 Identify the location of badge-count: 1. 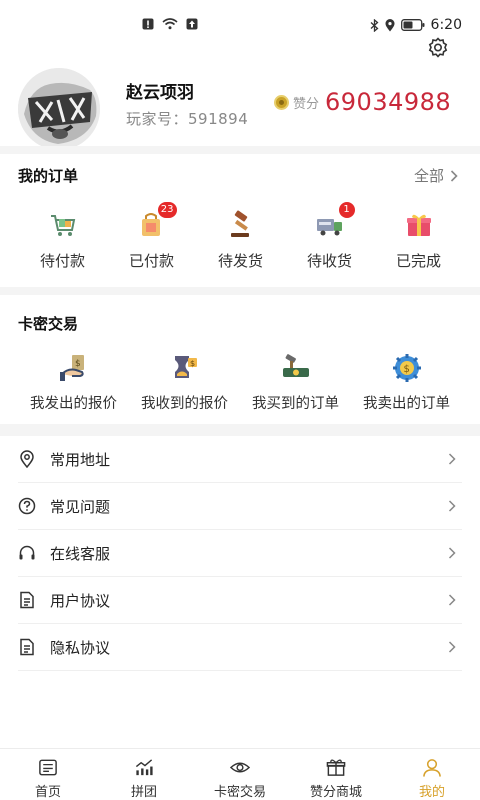
(346, 210).